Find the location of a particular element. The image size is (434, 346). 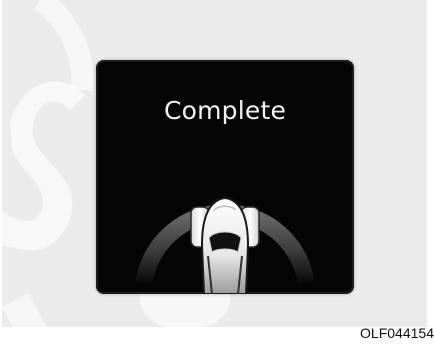

car-top-view-icon is located at coordinates (225, 245).